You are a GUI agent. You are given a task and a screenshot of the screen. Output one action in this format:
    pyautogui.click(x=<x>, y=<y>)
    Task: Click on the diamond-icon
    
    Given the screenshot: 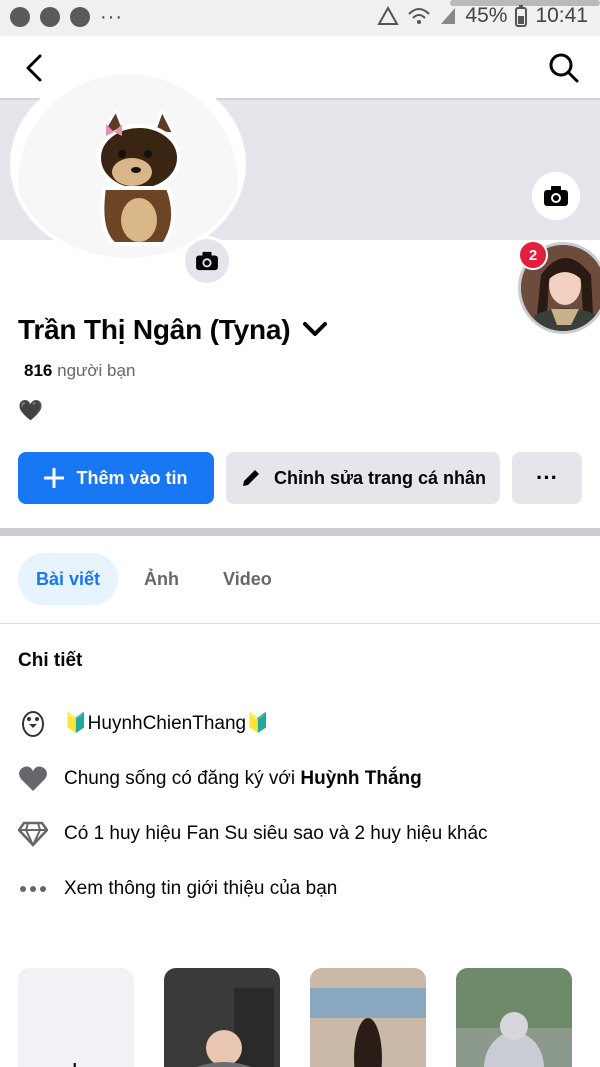 What is the action you would take?
    pyautogui.click(x=33, y=834)
    